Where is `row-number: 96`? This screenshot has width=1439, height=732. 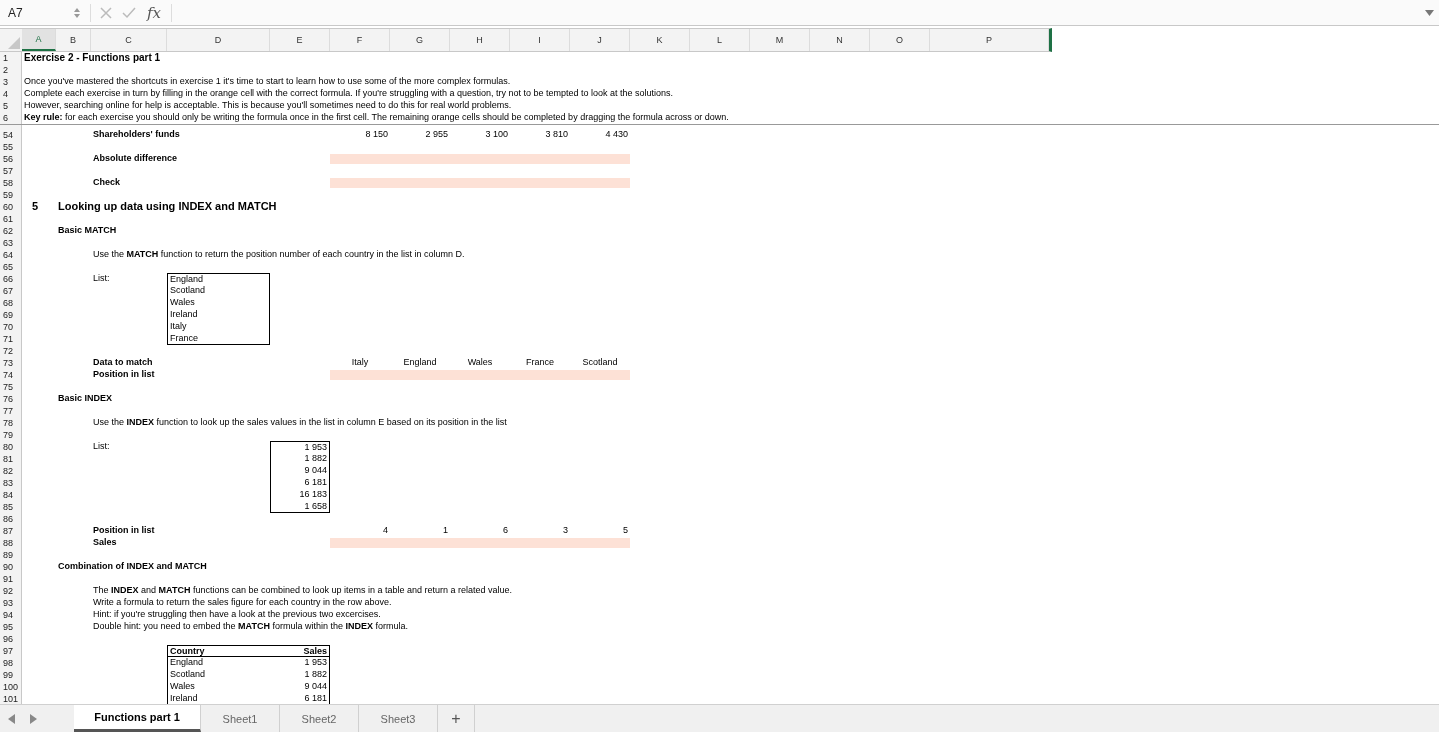 row-number: 96 is located at coordinates (11, 639).